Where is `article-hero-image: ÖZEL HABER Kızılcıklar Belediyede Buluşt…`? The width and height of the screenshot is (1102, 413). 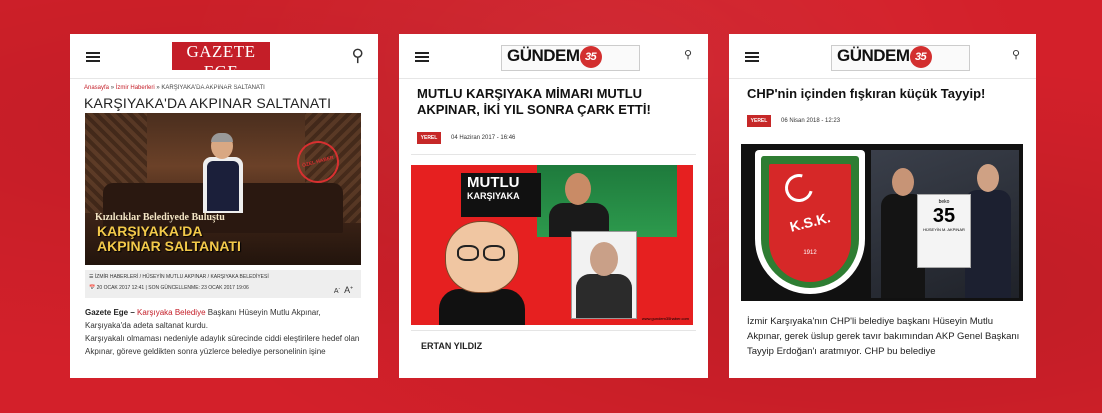
article-hero-image: ÖZEL HABER Kızılcıklar Belediyede Buluşt… is located at coordinates (223, 189).